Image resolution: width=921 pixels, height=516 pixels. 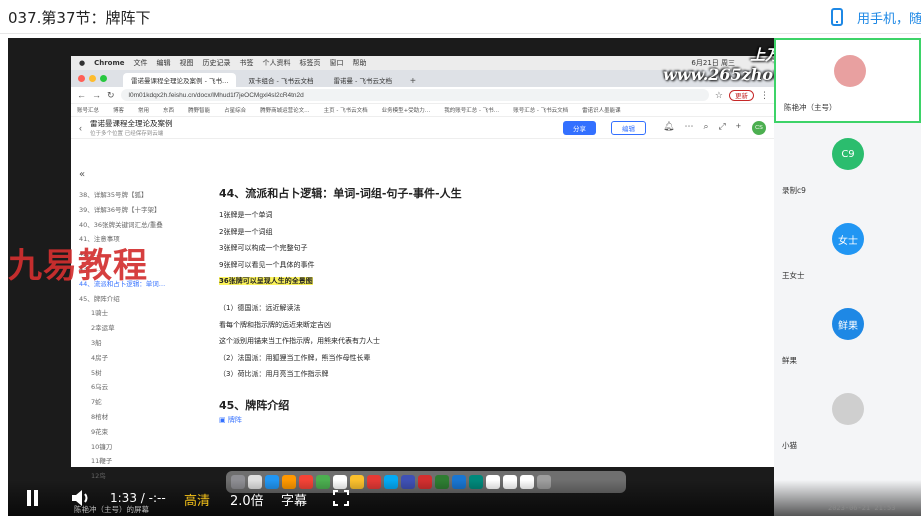 What do you see at coordinates (134, 387) in the screenshot?
I see `outline-item: 6乌云` at bounding box center [134, 387].